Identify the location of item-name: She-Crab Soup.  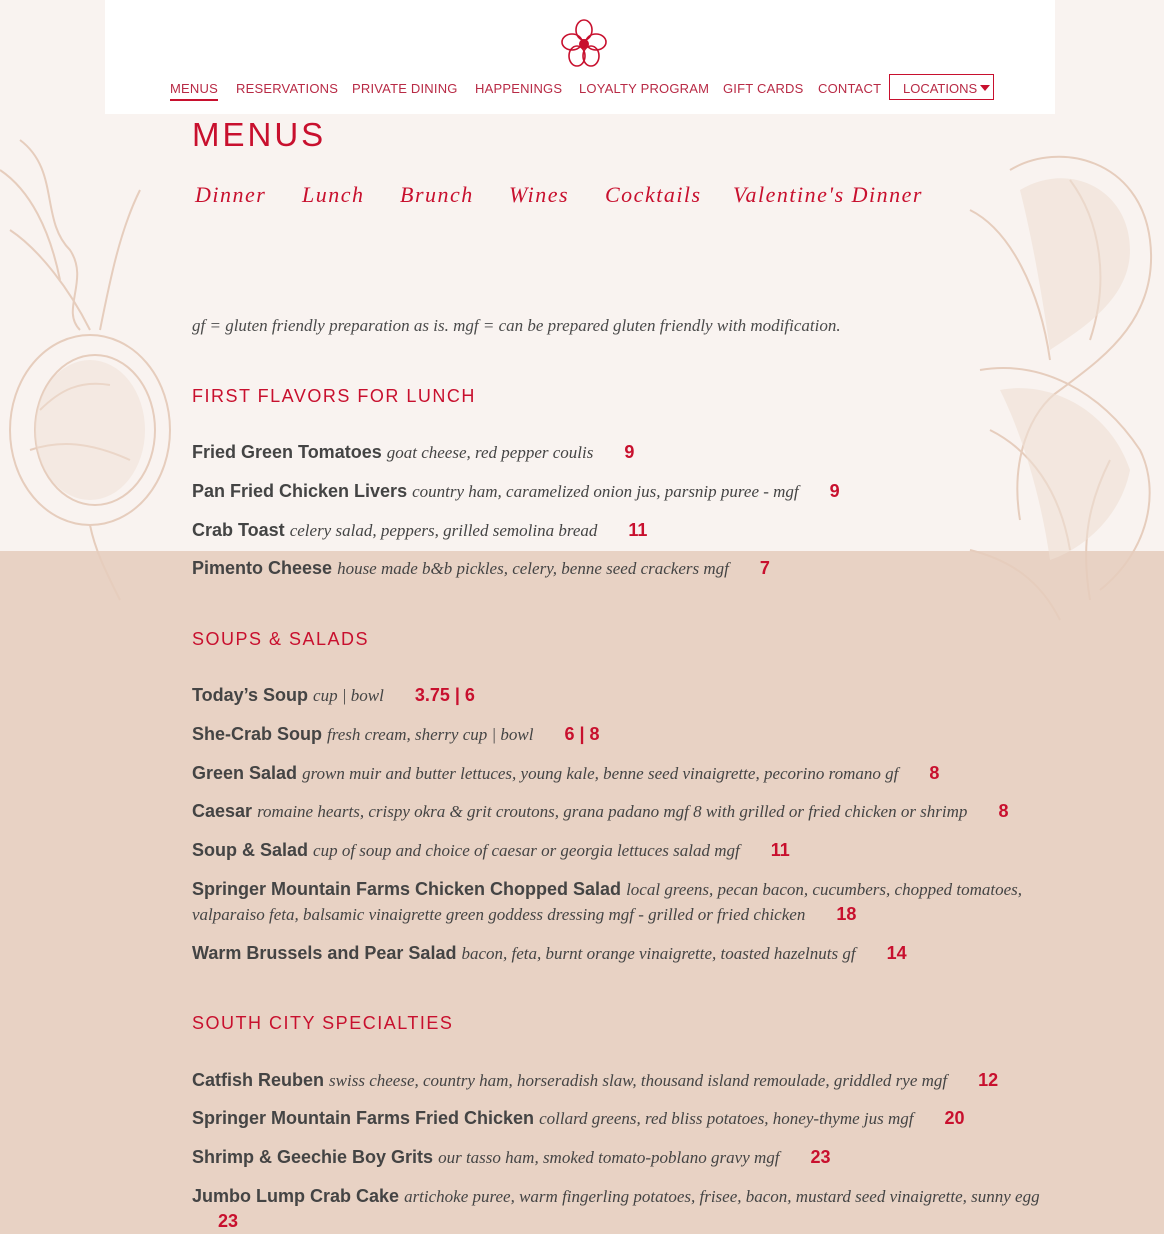
(257, 734).